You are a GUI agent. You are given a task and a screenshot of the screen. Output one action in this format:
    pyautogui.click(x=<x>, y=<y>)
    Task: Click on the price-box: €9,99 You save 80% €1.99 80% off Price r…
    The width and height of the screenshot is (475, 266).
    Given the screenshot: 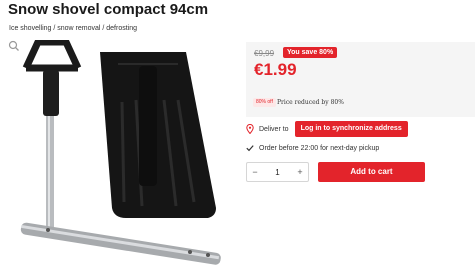 What is the action you would take?
    pyautogui.click(x=360, y=79)
    